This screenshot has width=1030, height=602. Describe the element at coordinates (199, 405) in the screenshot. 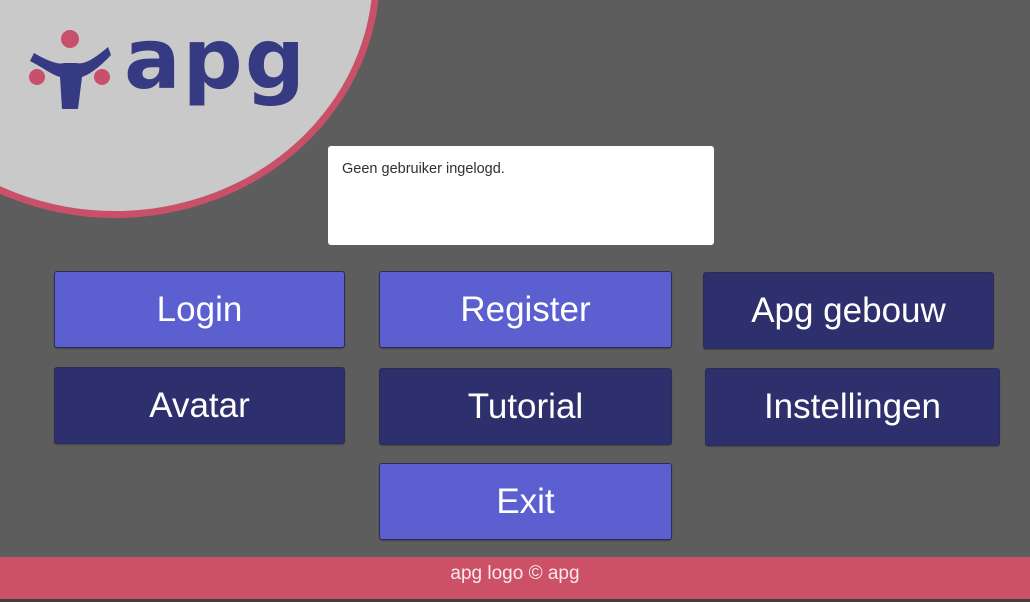

I see `avatar-button: Avatar` at that location.